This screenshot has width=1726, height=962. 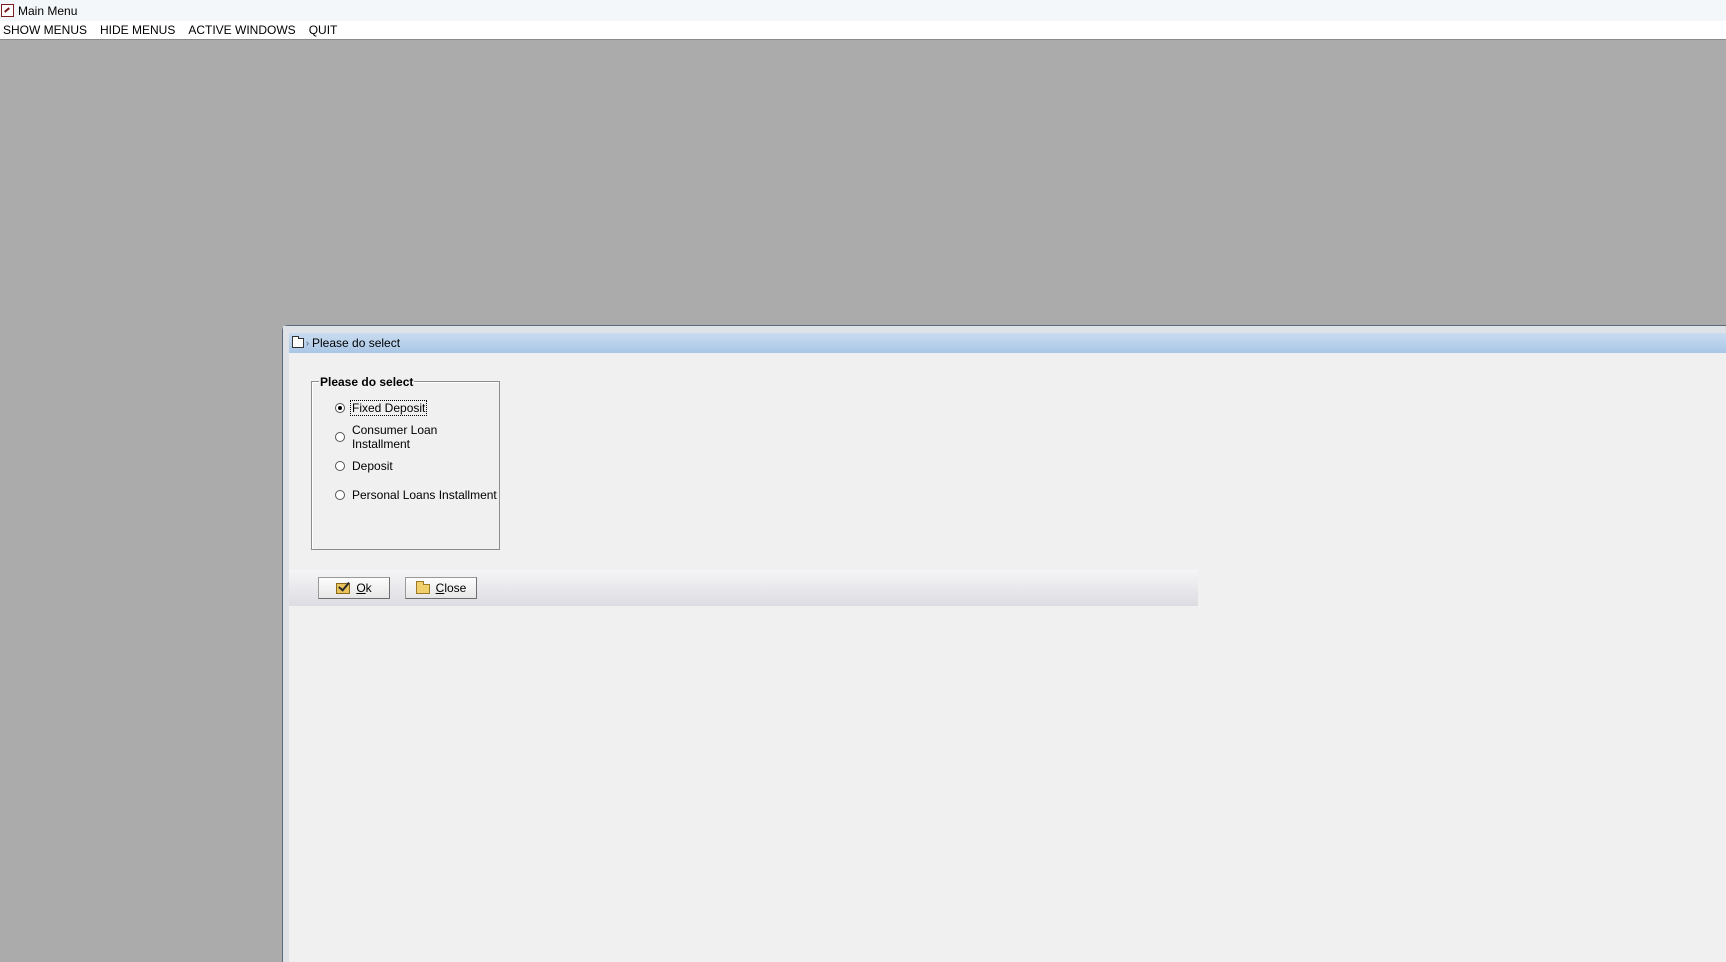 What do you see at coordinates (1007, 343) in the screenshot?
I see `dialog-titlebar: › Please do select` at bounding box center [1007, 343].